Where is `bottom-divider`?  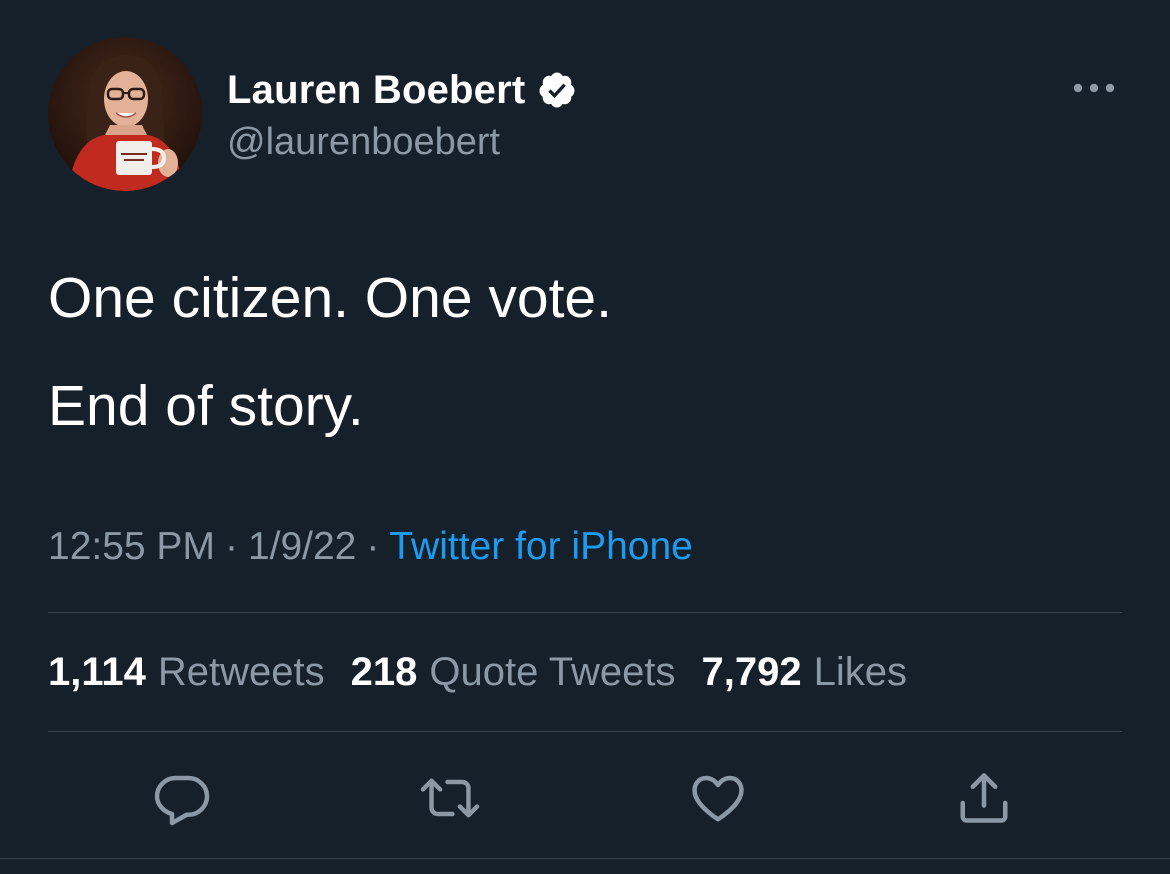 bottom-divider is located at coordinates (585, 858).